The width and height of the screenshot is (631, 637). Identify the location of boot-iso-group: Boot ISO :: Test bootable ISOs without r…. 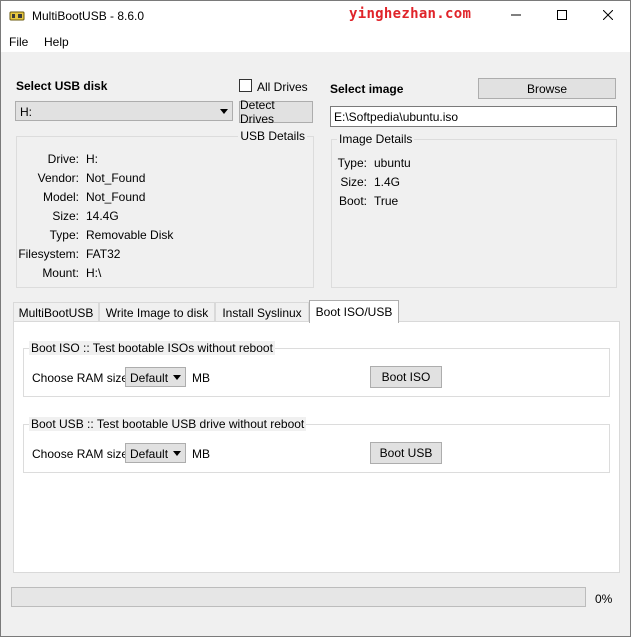
(316, 369).